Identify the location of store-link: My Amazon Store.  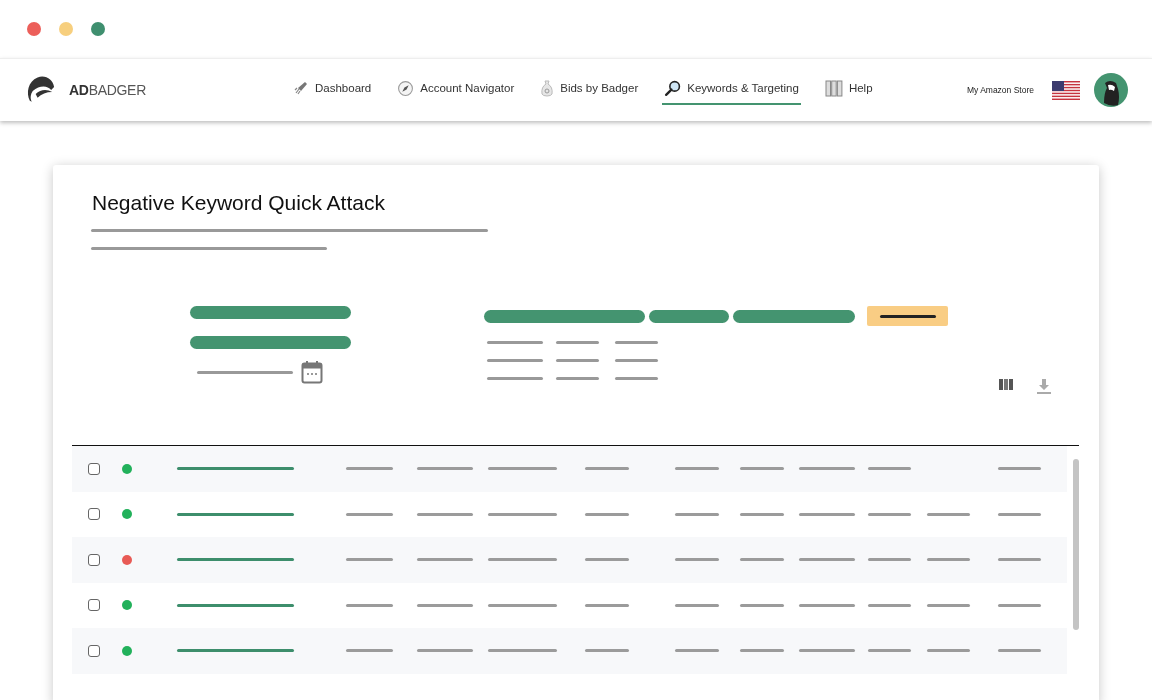
(1000, 90).